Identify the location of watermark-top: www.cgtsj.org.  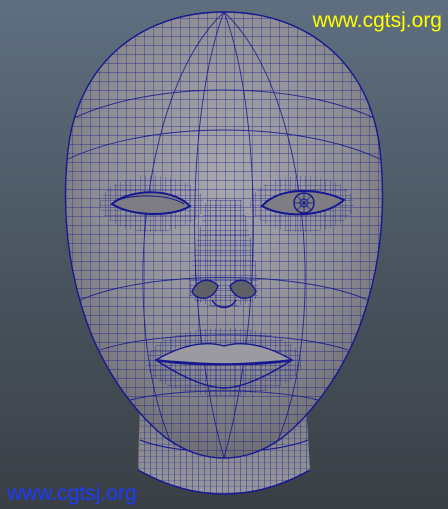
(377, 20).